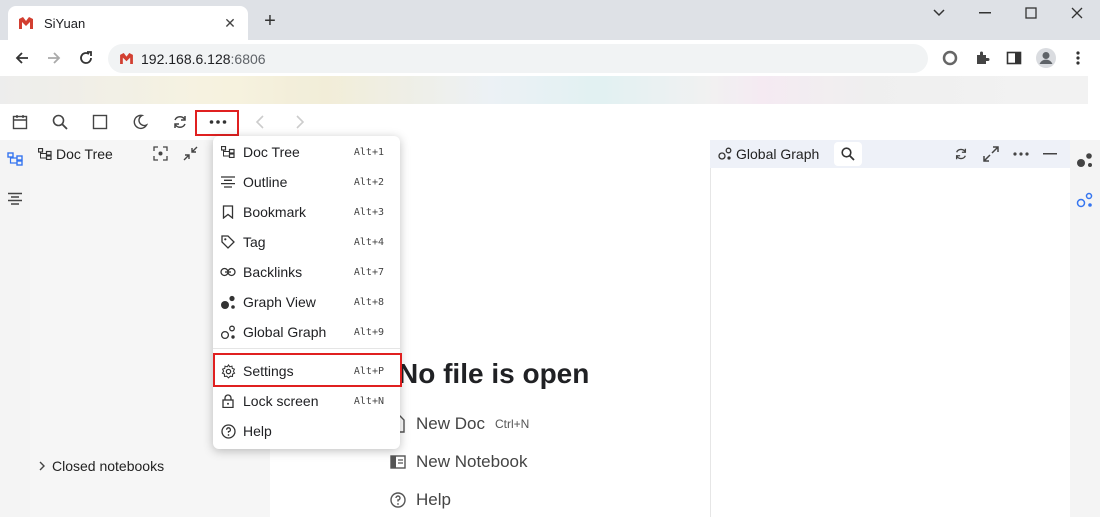 This screenshot has width=1100, height=517. What do you see at coordinates (228, 272) in the screenshot?
I see `link-icon` at bounding box center [228, 272].